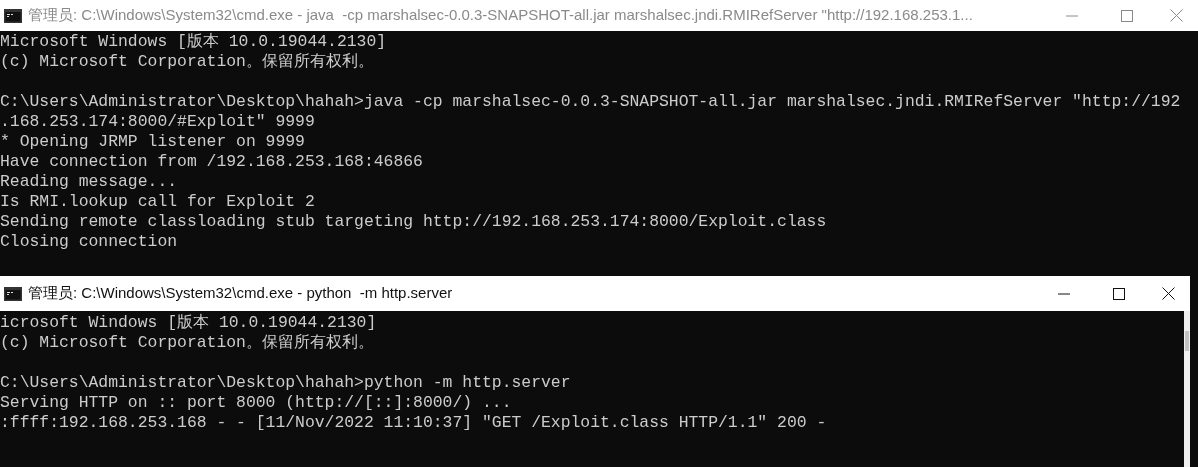  I want to click on console-line: Microsoft Windows [版本 10.0.19044.2130], so click(194, 42).